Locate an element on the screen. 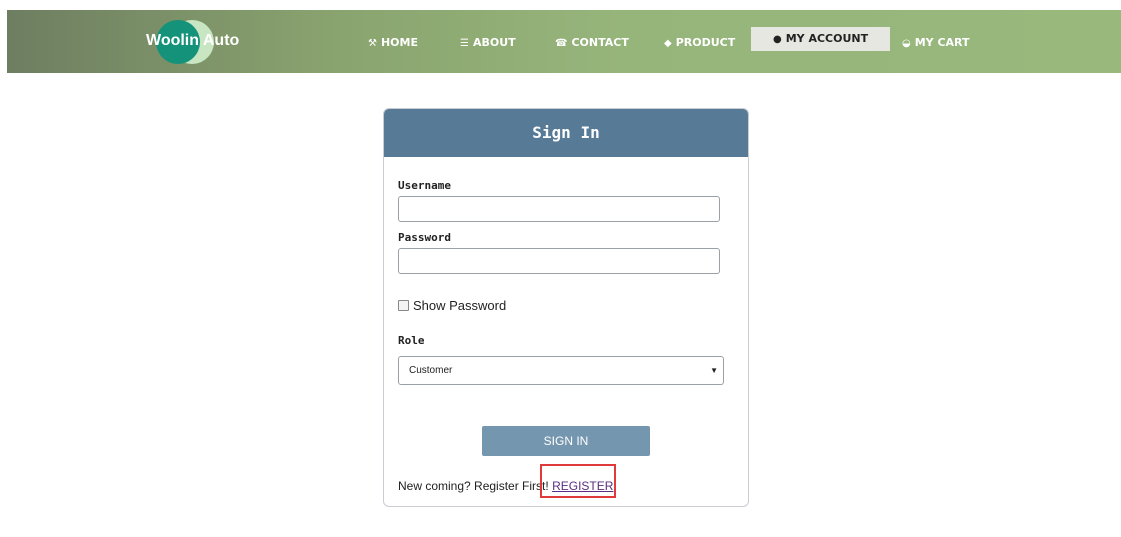  nav-my-cart: ◒ MY CART is located at coordinates (936, 43).